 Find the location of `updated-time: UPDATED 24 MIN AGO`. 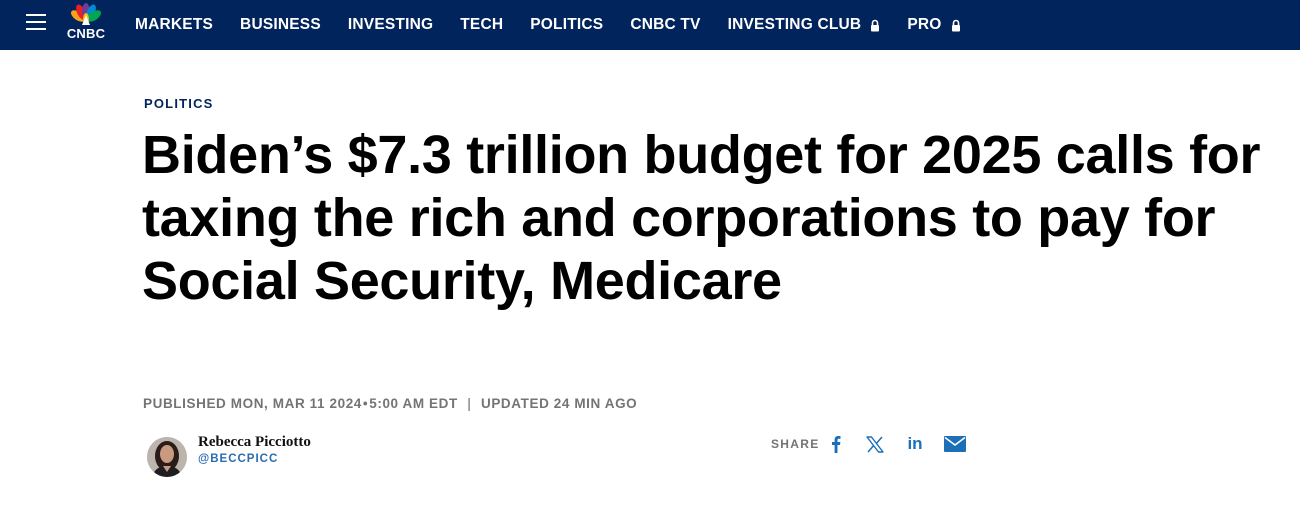

updated-time: UPDATED 24 MIN AGO is located at coordinates (559, 403).